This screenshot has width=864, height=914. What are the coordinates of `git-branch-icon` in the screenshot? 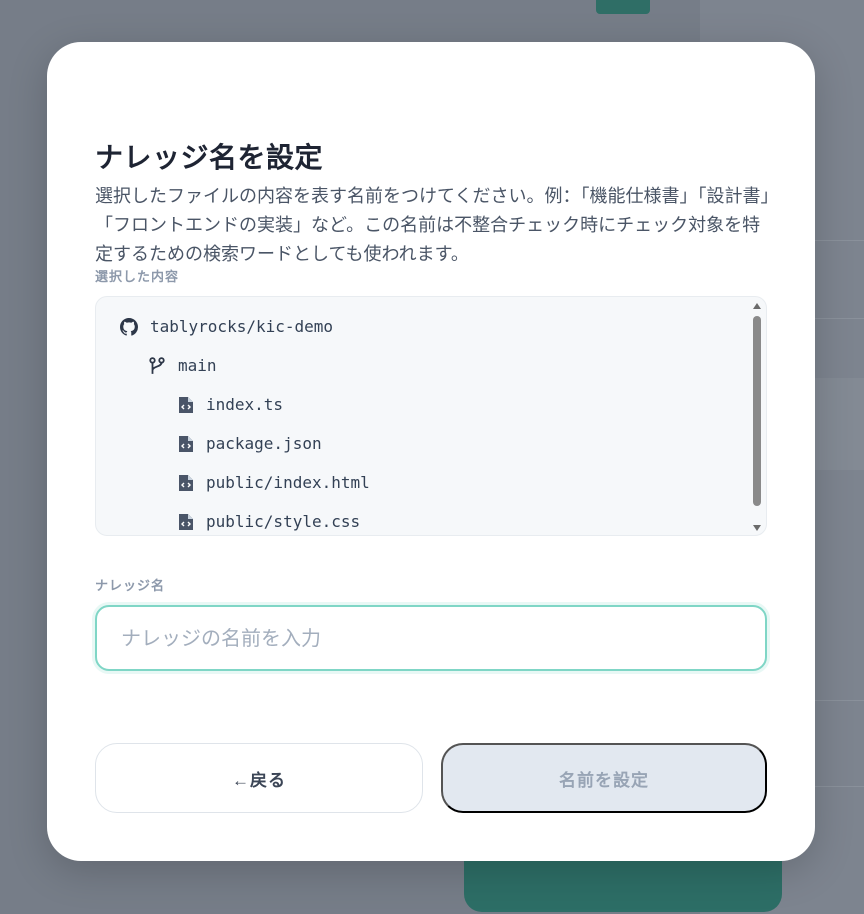 It's located at (157, 365).